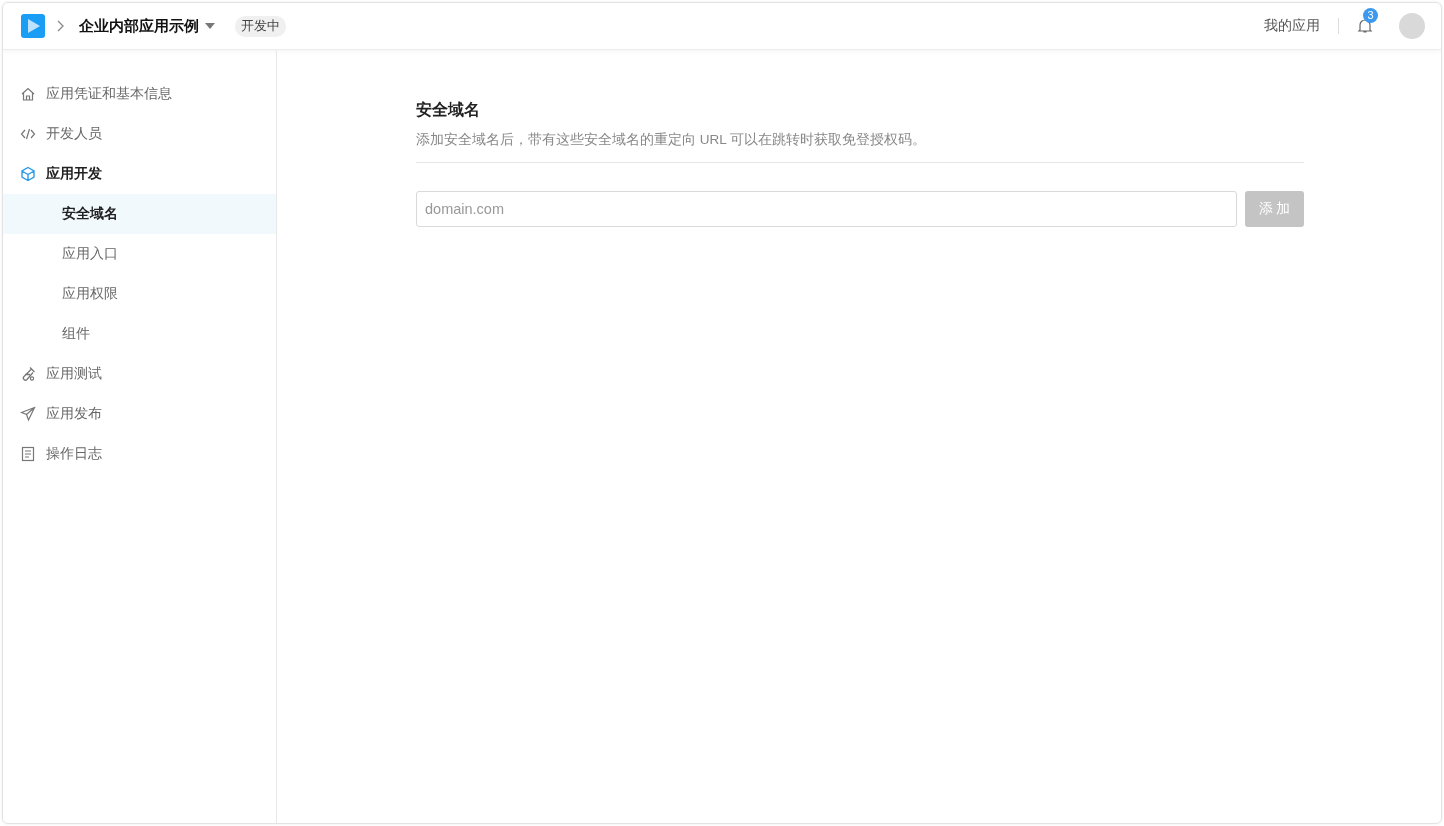 The image size is (1444, 826). I want to click on domain-input-field: domain.com, so click(826, 209).